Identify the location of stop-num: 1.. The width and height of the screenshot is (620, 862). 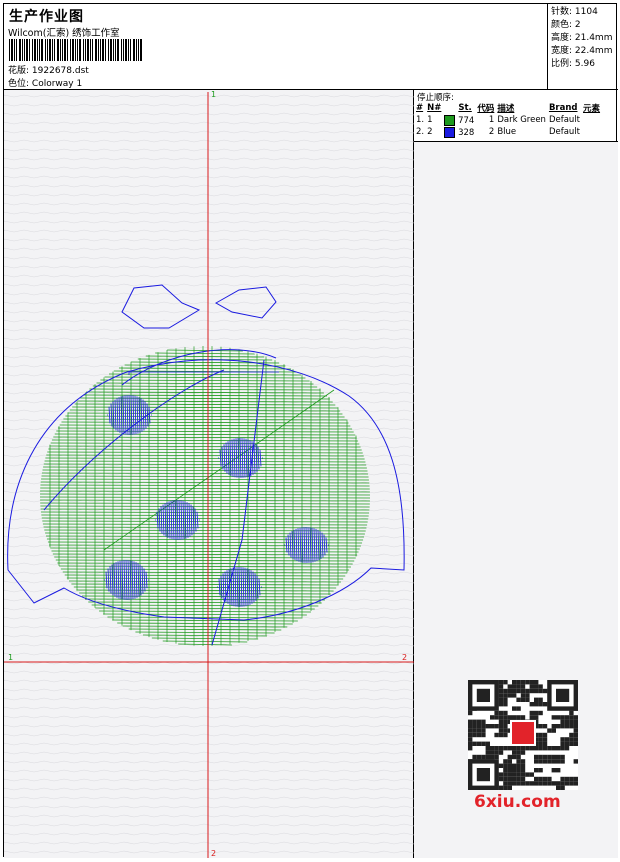
(420, 120).